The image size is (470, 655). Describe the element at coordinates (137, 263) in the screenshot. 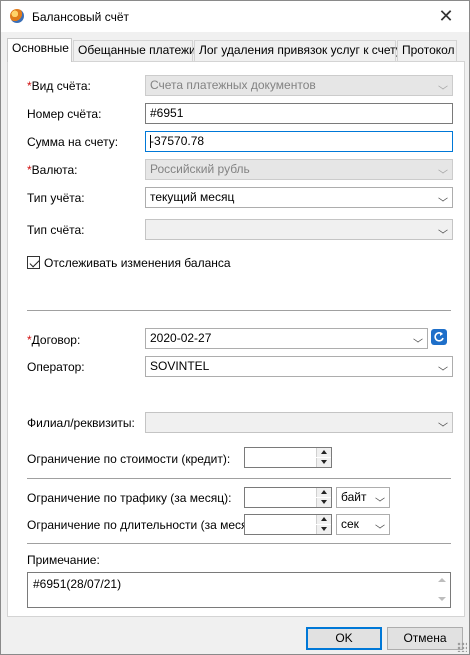

I see `track-balance-label: Отслеживать изменения баланса` at that location.